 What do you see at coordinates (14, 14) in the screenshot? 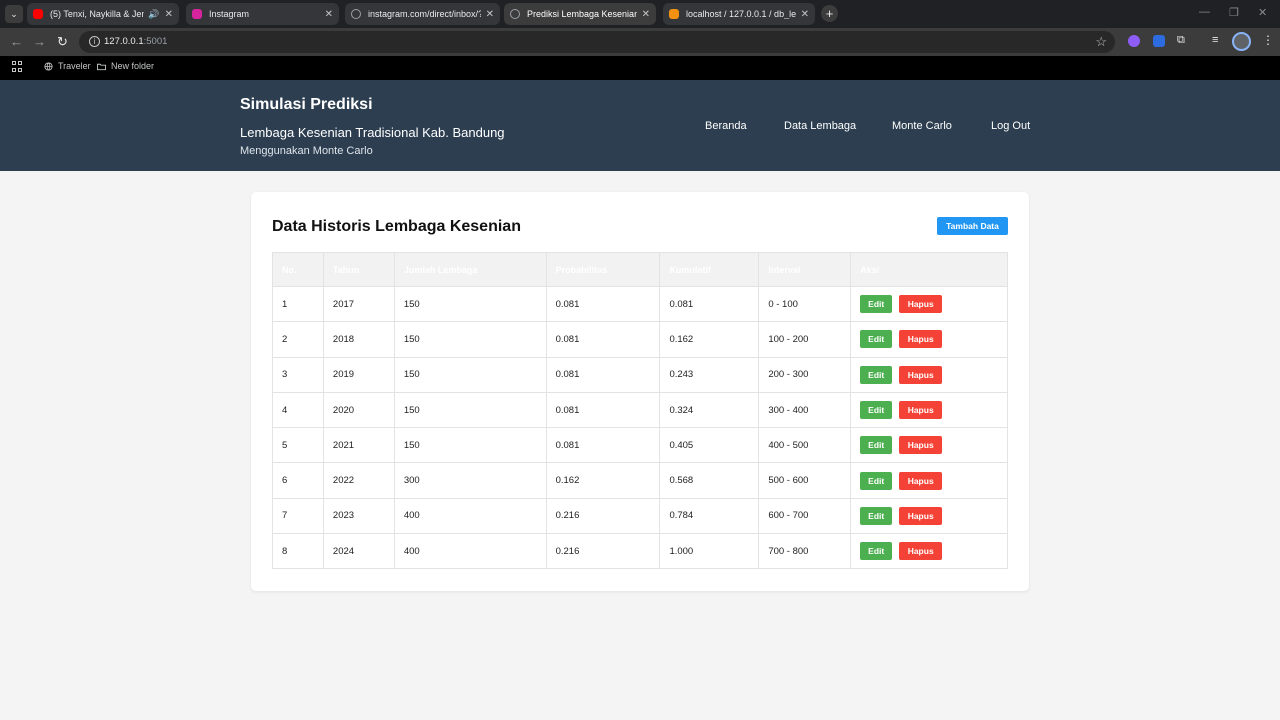
I see `tab-search-chevron-icon: ⌄` at bounding box center [14, 14].